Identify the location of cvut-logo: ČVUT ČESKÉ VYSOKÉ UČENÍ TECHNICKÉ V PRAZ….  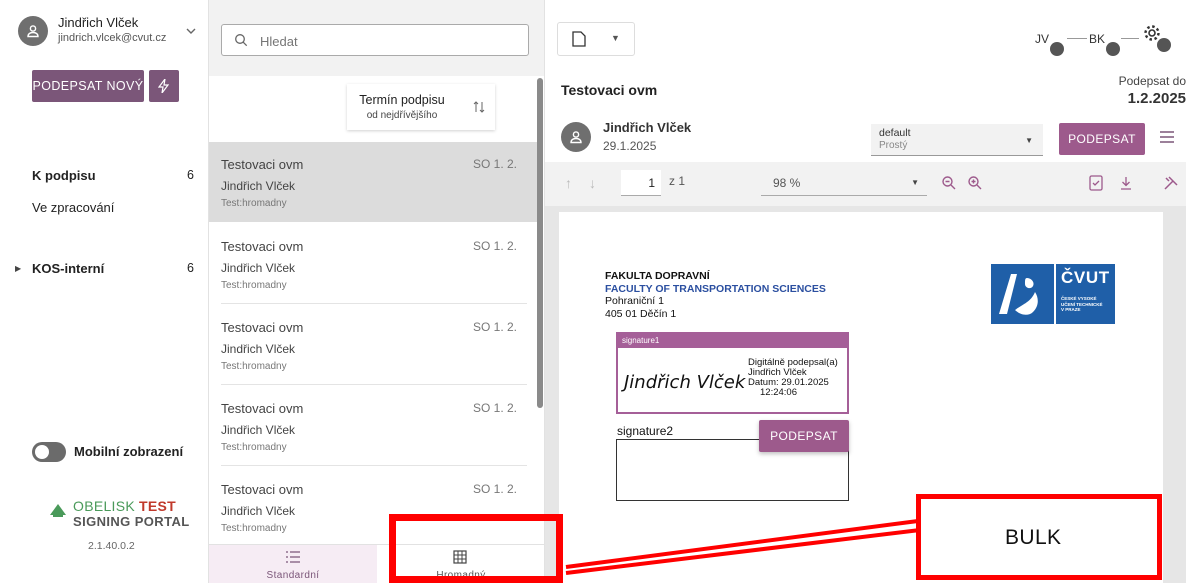
(1053, 294).